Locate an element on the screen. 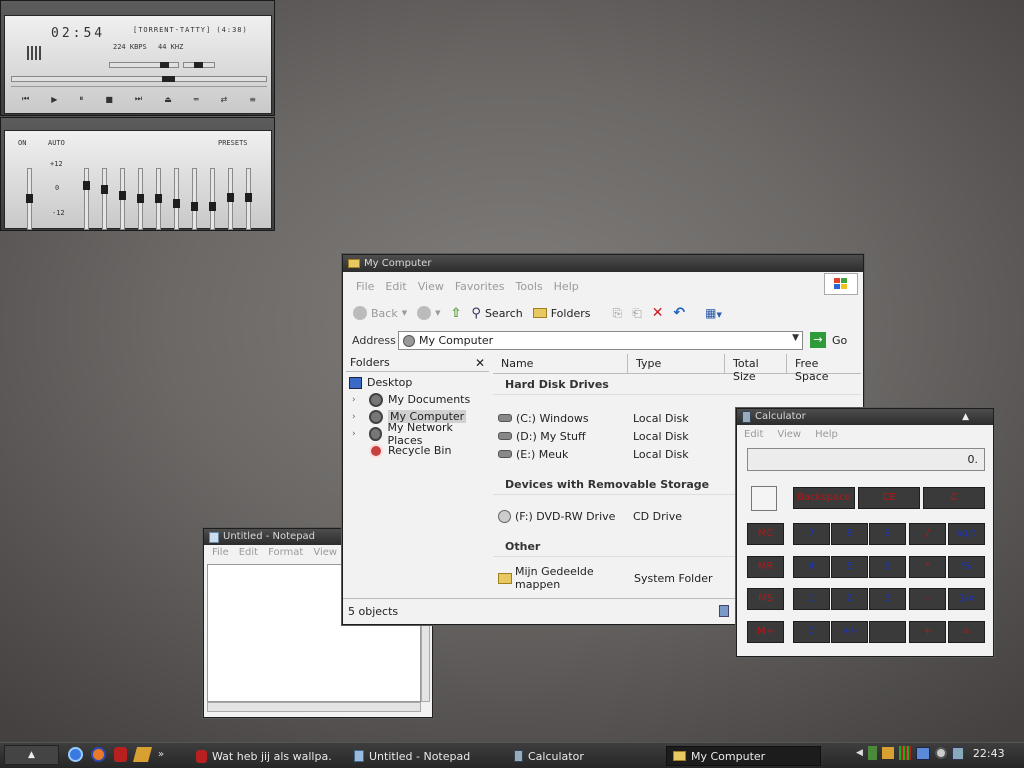 This screenshot has height=768, width=1024. forward-button: ▼ is located at coordinates (429, 313).